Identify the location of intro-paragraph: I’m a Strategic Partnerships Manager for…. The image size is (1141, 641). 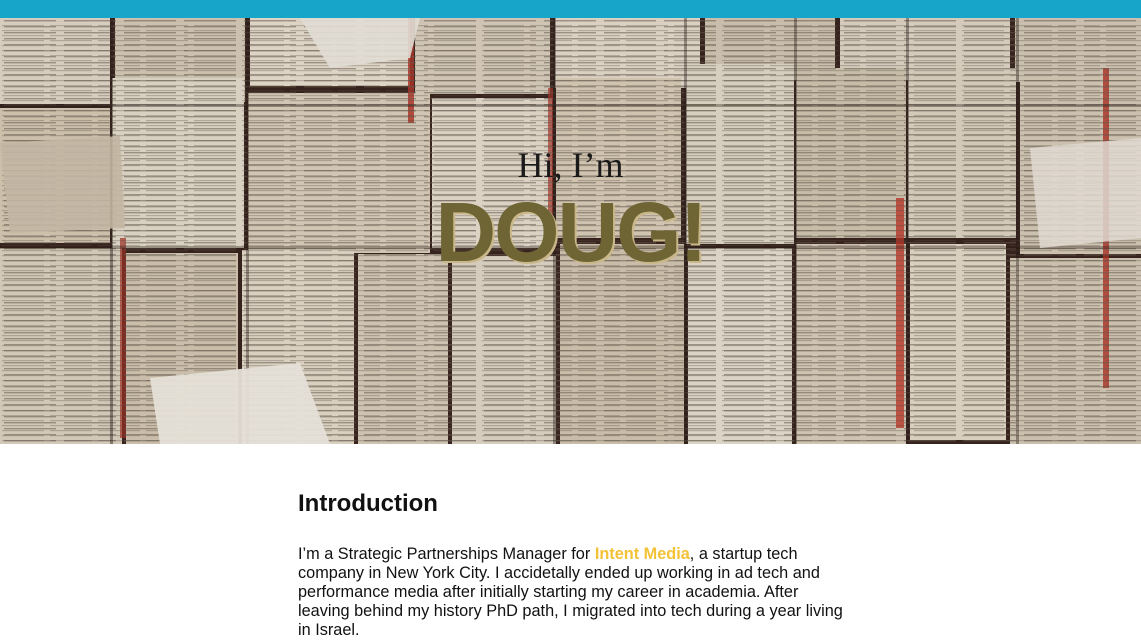
(570, 592).